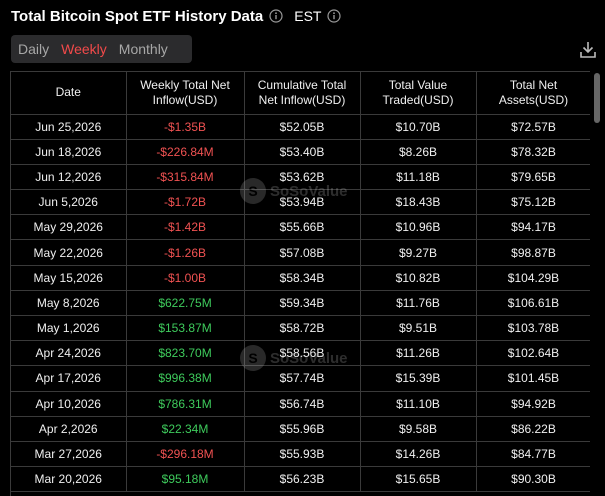  I want to click on cell-total-value-traded: $10.82B, so click(418, 278).